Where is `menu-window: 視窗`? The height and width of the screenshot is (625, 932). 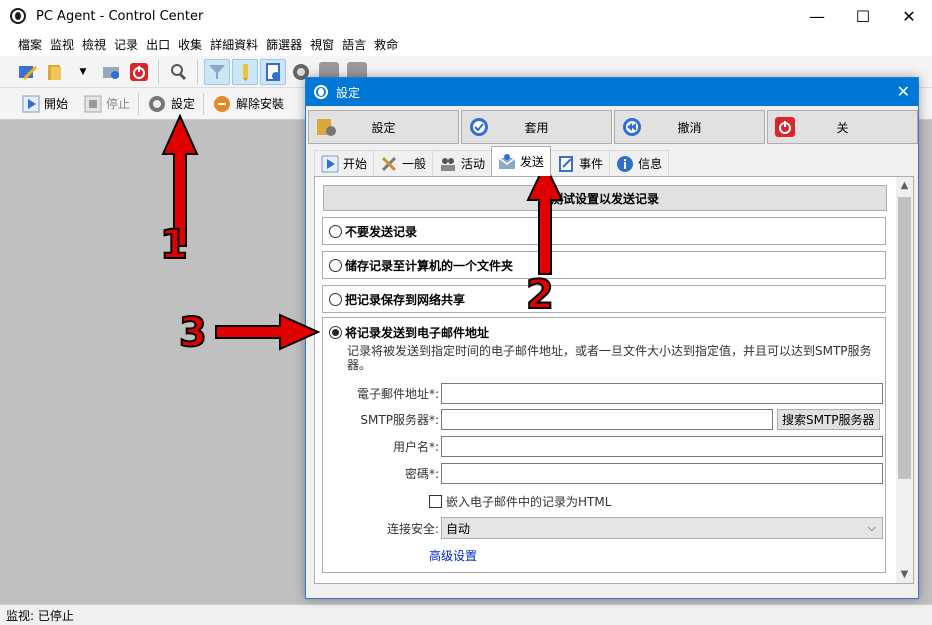
menu-window: 視窗 is located at coordinates (322, 44).